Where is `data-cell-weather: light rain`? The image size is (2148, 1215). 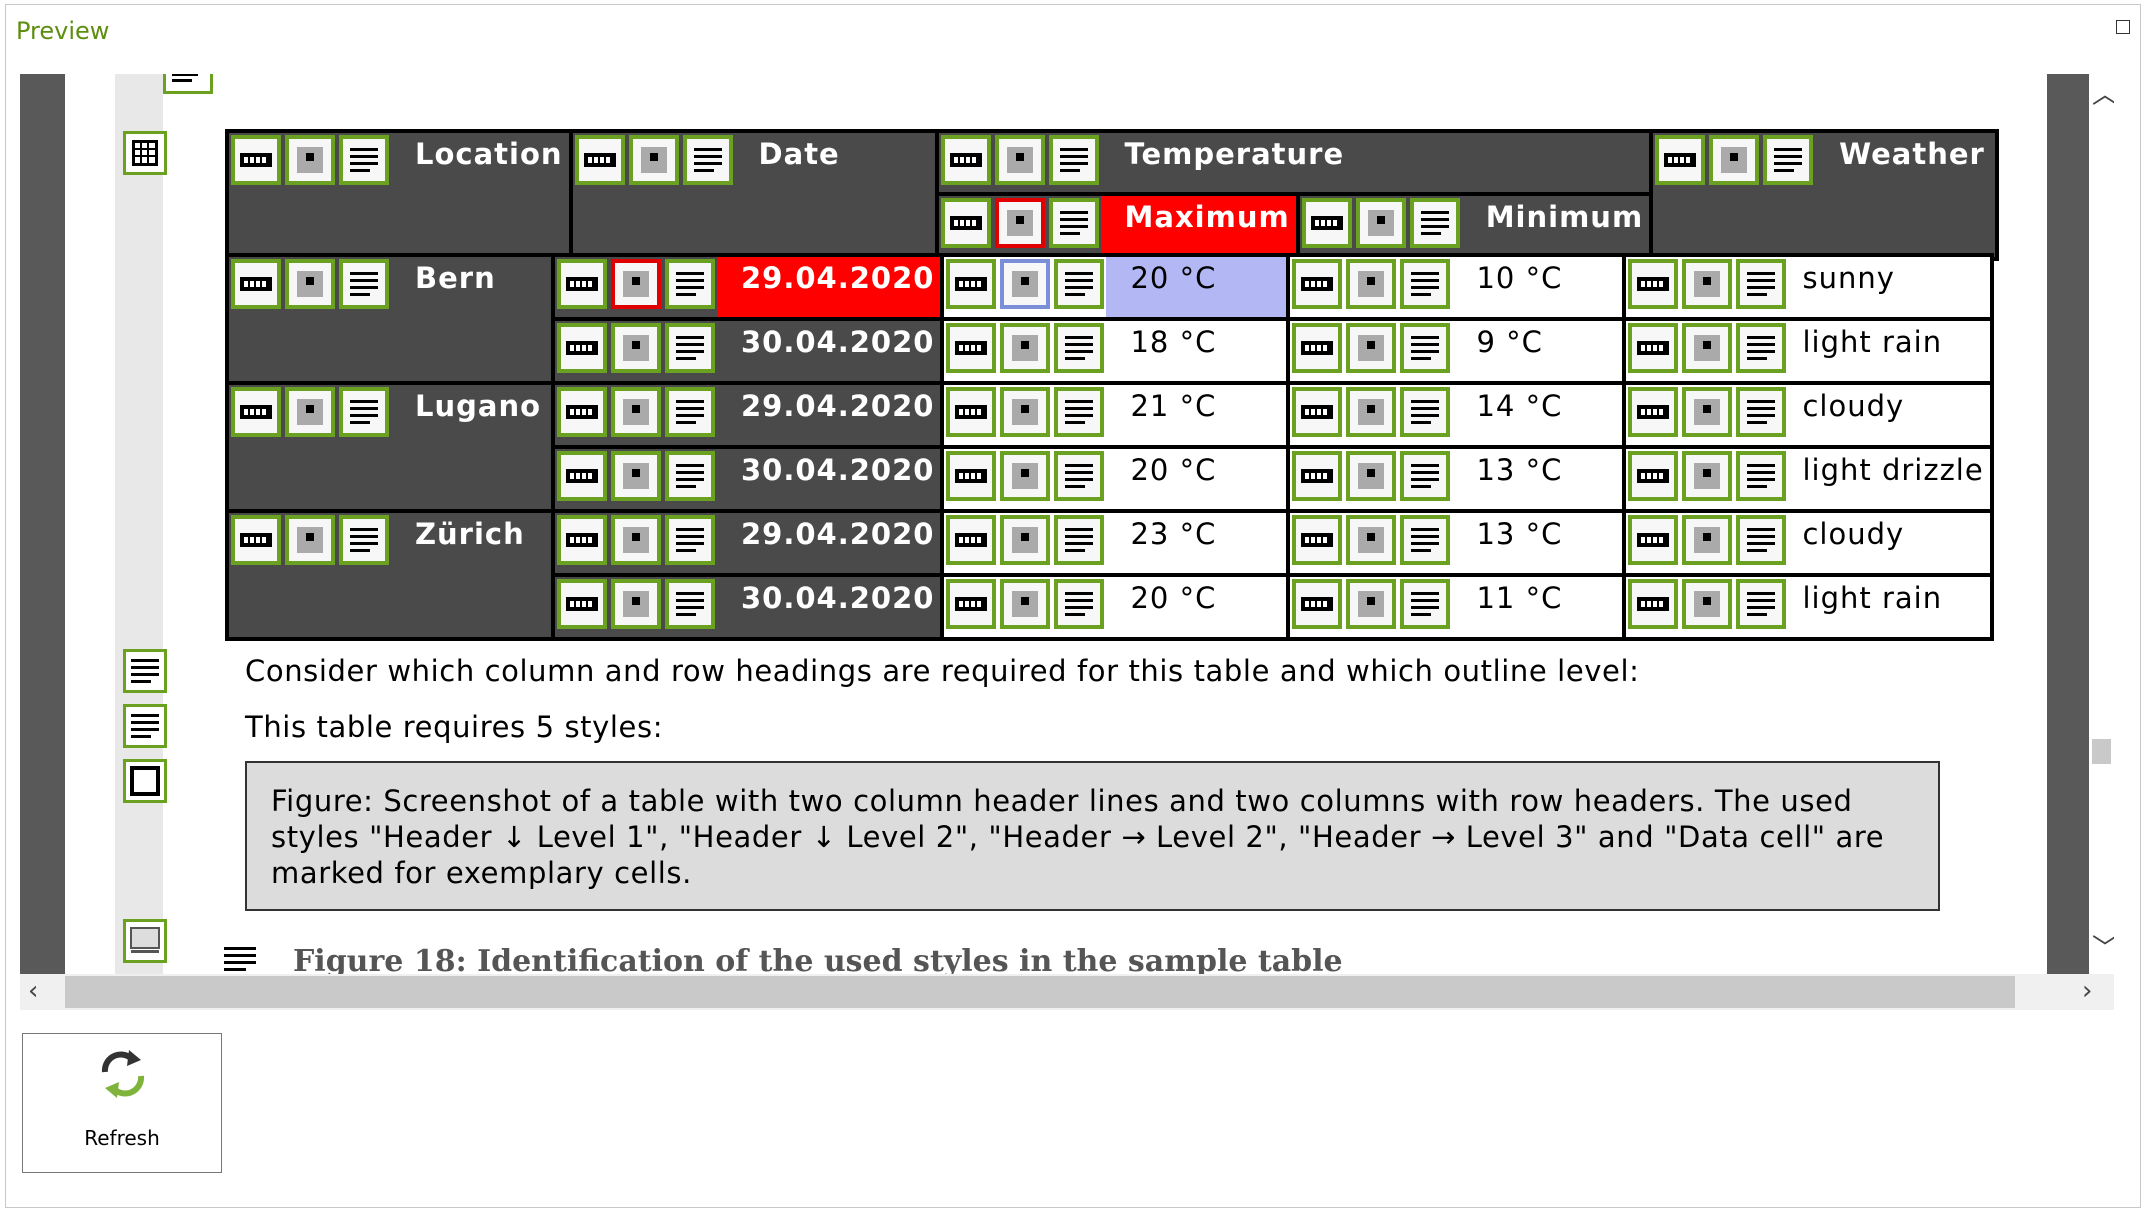 data-cell-weather: light rain is located at coordinates (1808, 351).